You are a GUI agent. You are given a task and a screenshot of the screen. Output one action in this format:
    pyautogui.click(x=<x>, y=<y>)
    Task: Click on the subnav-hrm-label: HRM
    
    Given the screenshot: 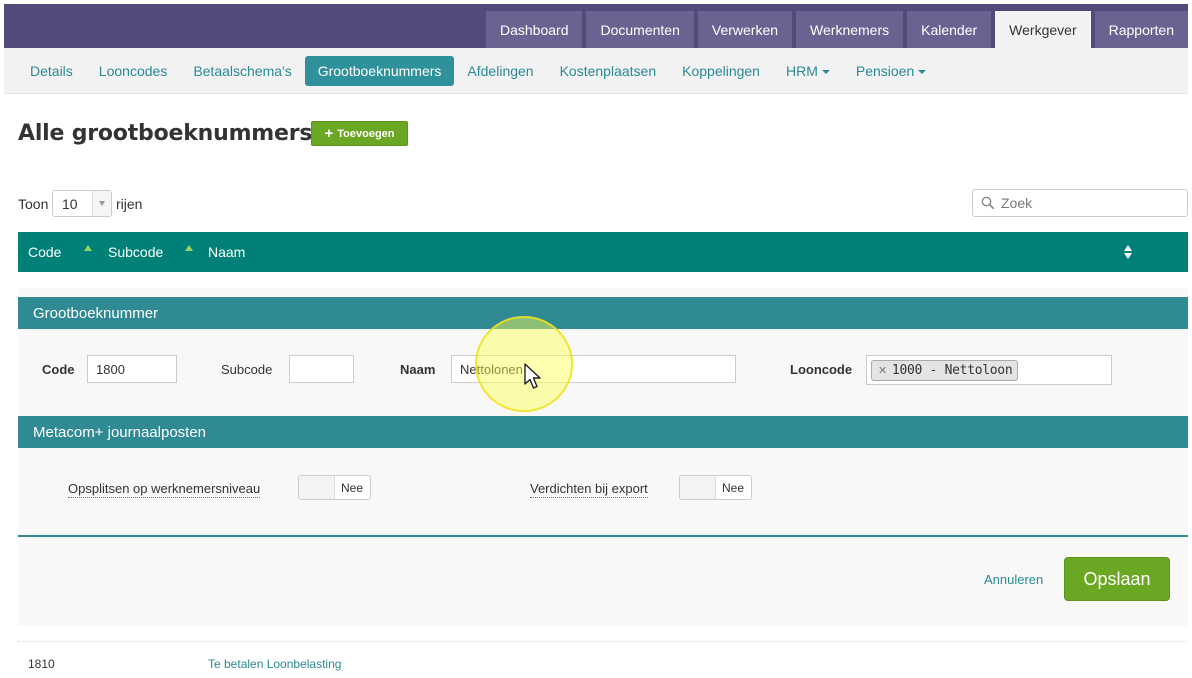 What is the action you would take?
    pyautogui.click(x=801, y=71)
    